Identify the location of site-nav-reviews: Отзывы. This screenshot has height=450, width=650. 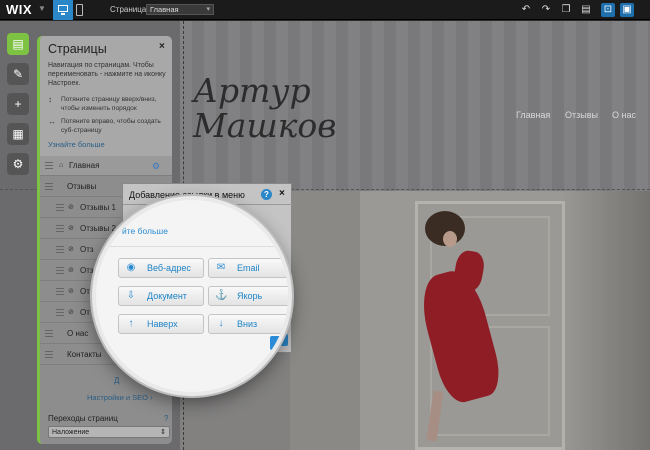
(581, 115).